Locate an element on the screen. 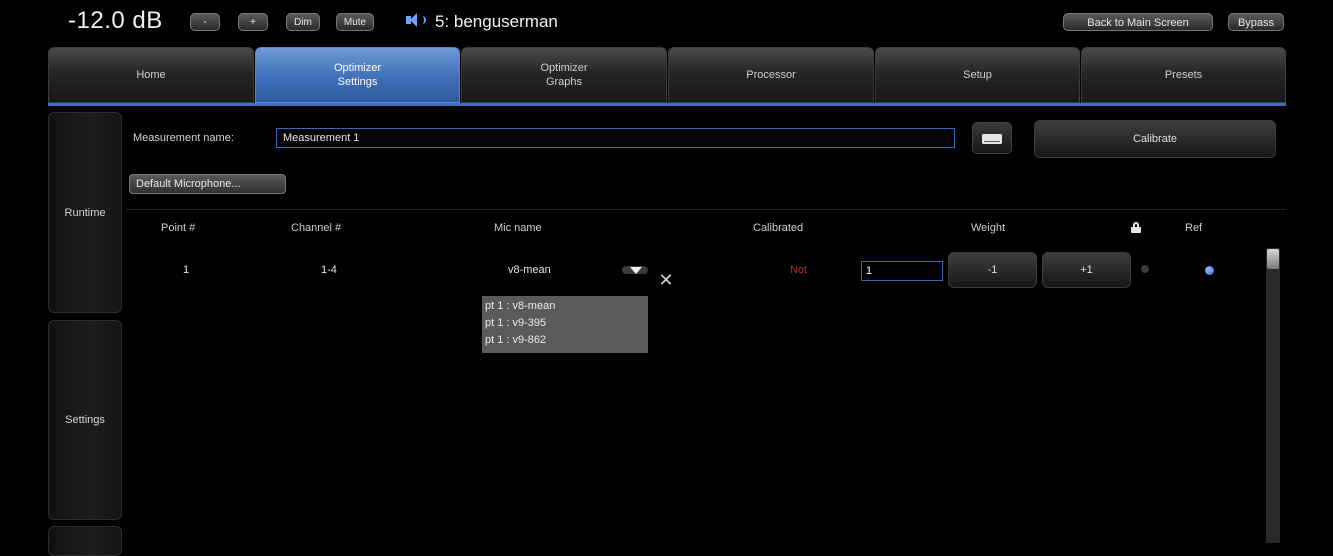 The image size is (1333, 556). keyboard-icon is located at coordinates (992, 138).